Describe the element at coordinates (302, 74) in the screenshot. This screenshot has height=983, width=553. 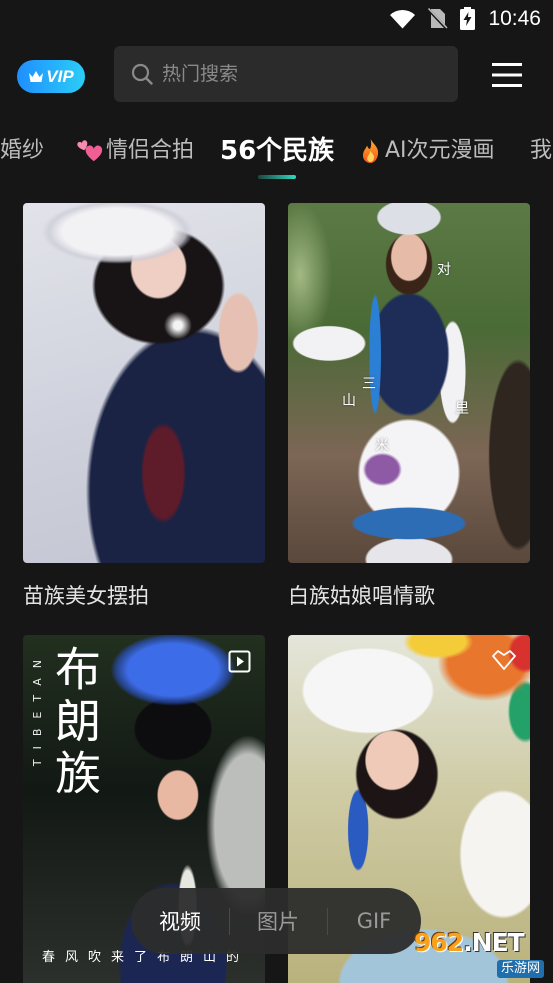
I see `search-input` at that location.